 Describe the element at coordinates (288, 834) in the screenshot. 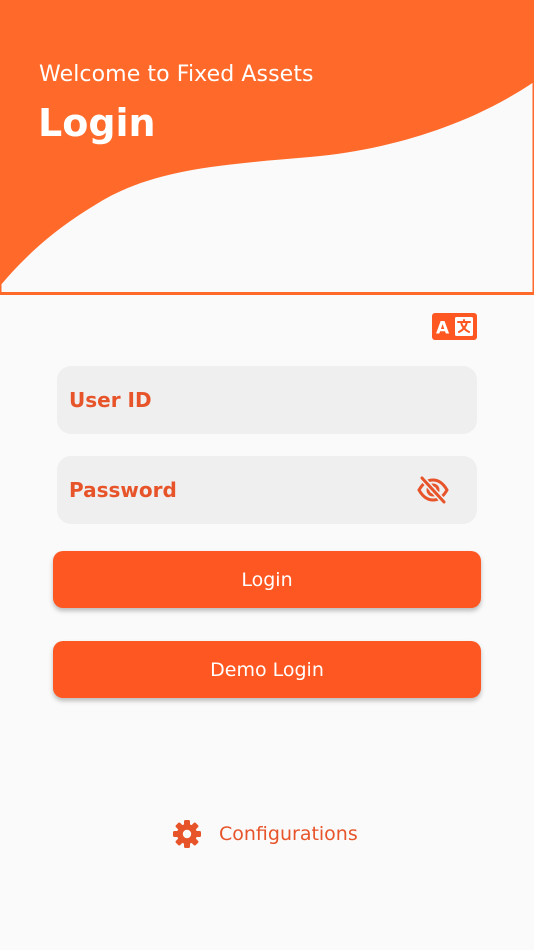

I see `configurations-label: Configurations` at that location.